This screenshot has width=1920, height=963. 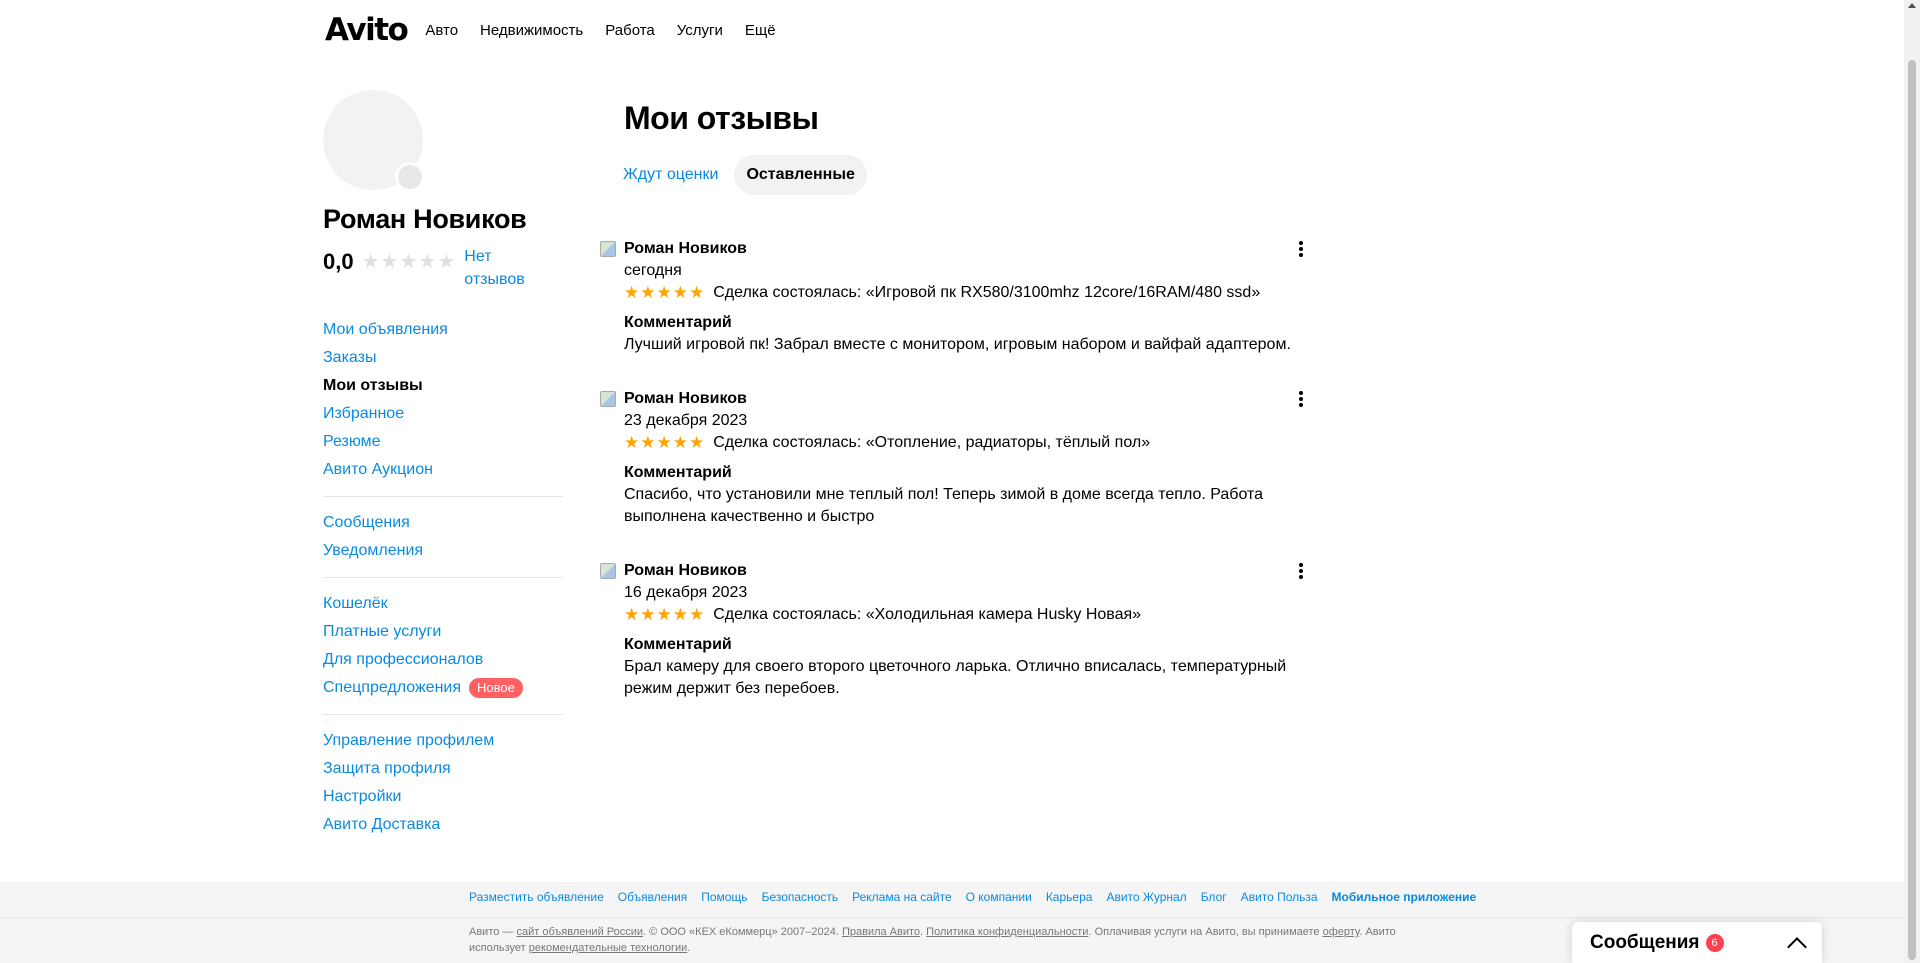 What do you see at coordinates (443, 330) in the screenshot?
I see `sidebar-item: Мои объявления` at bounding box center [443, 330].